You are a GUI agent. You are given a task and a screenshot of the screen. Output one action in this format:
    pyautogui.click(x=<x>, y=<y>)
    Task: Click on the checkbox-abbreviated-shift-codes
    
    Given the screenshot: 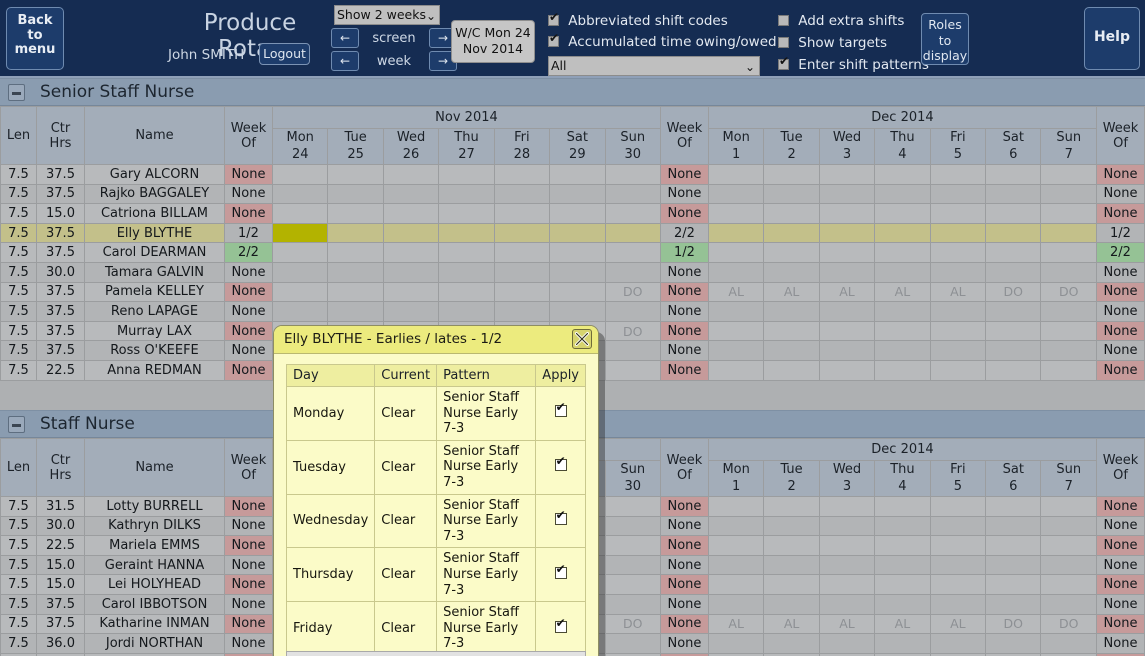 What is the action you would take?
    pyautogui.click(x=553, y=18)
    